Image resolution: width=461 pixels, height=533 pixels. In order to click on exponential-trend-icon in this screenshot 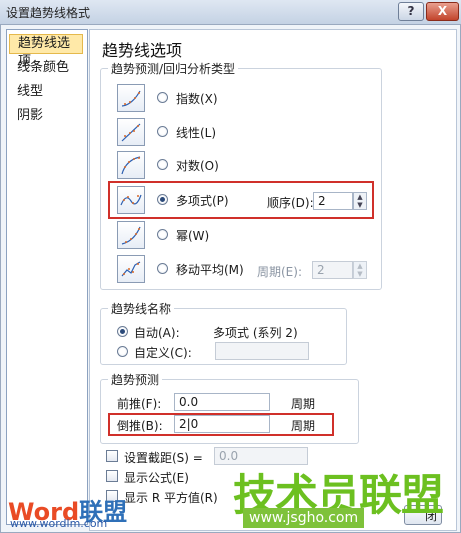, I will do `click(131, 98)`.